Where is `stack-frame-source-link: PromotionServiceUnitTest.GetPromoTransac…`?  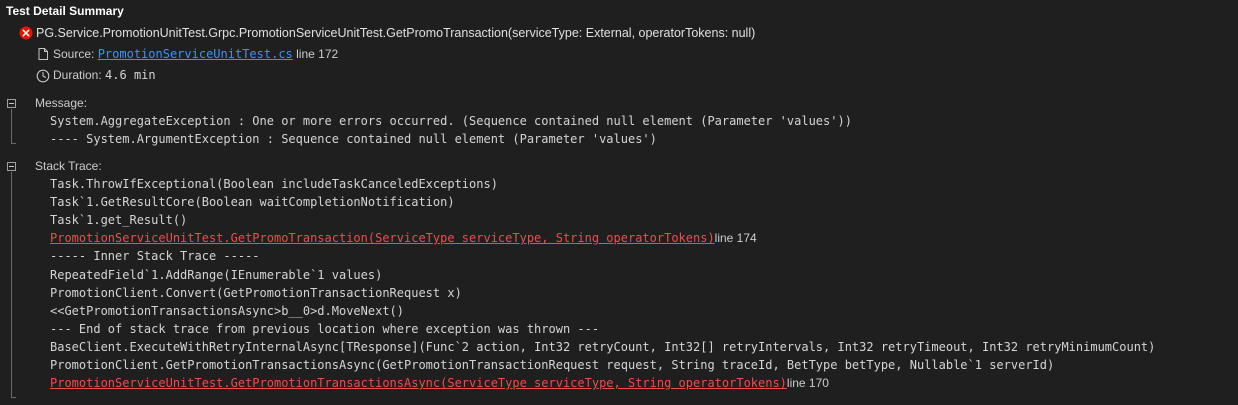
stack-frame-source-link: PromotionServiceUnitTest.GetPromoTransac… is located at coordinates (382, 238).